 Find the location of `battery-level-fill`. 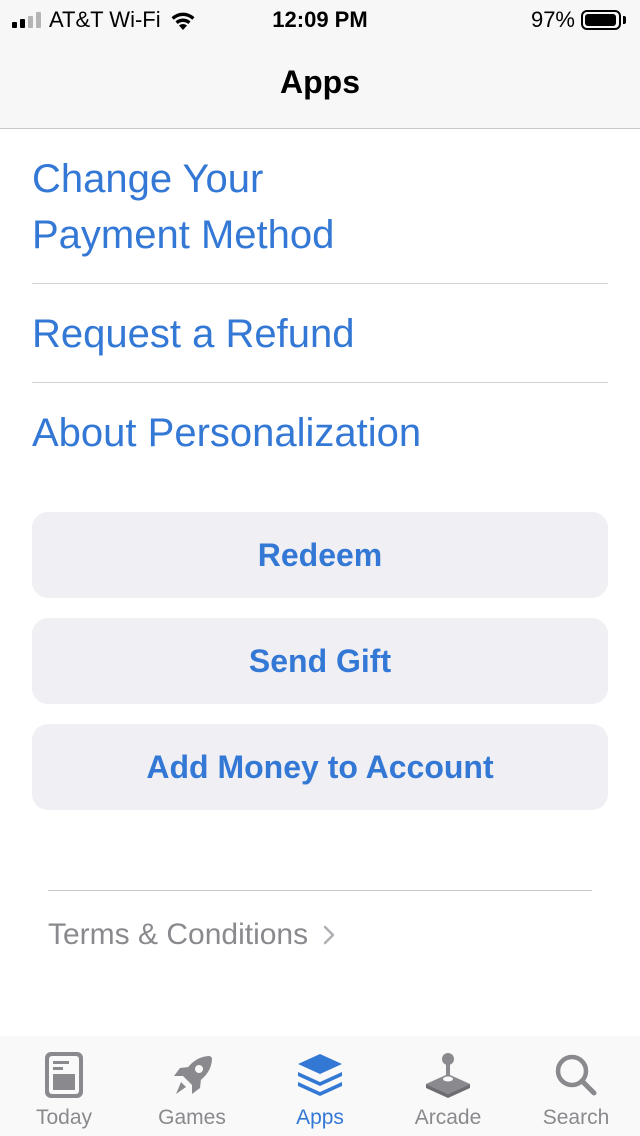

battery-level-fill is located at coordinates (600, 20).